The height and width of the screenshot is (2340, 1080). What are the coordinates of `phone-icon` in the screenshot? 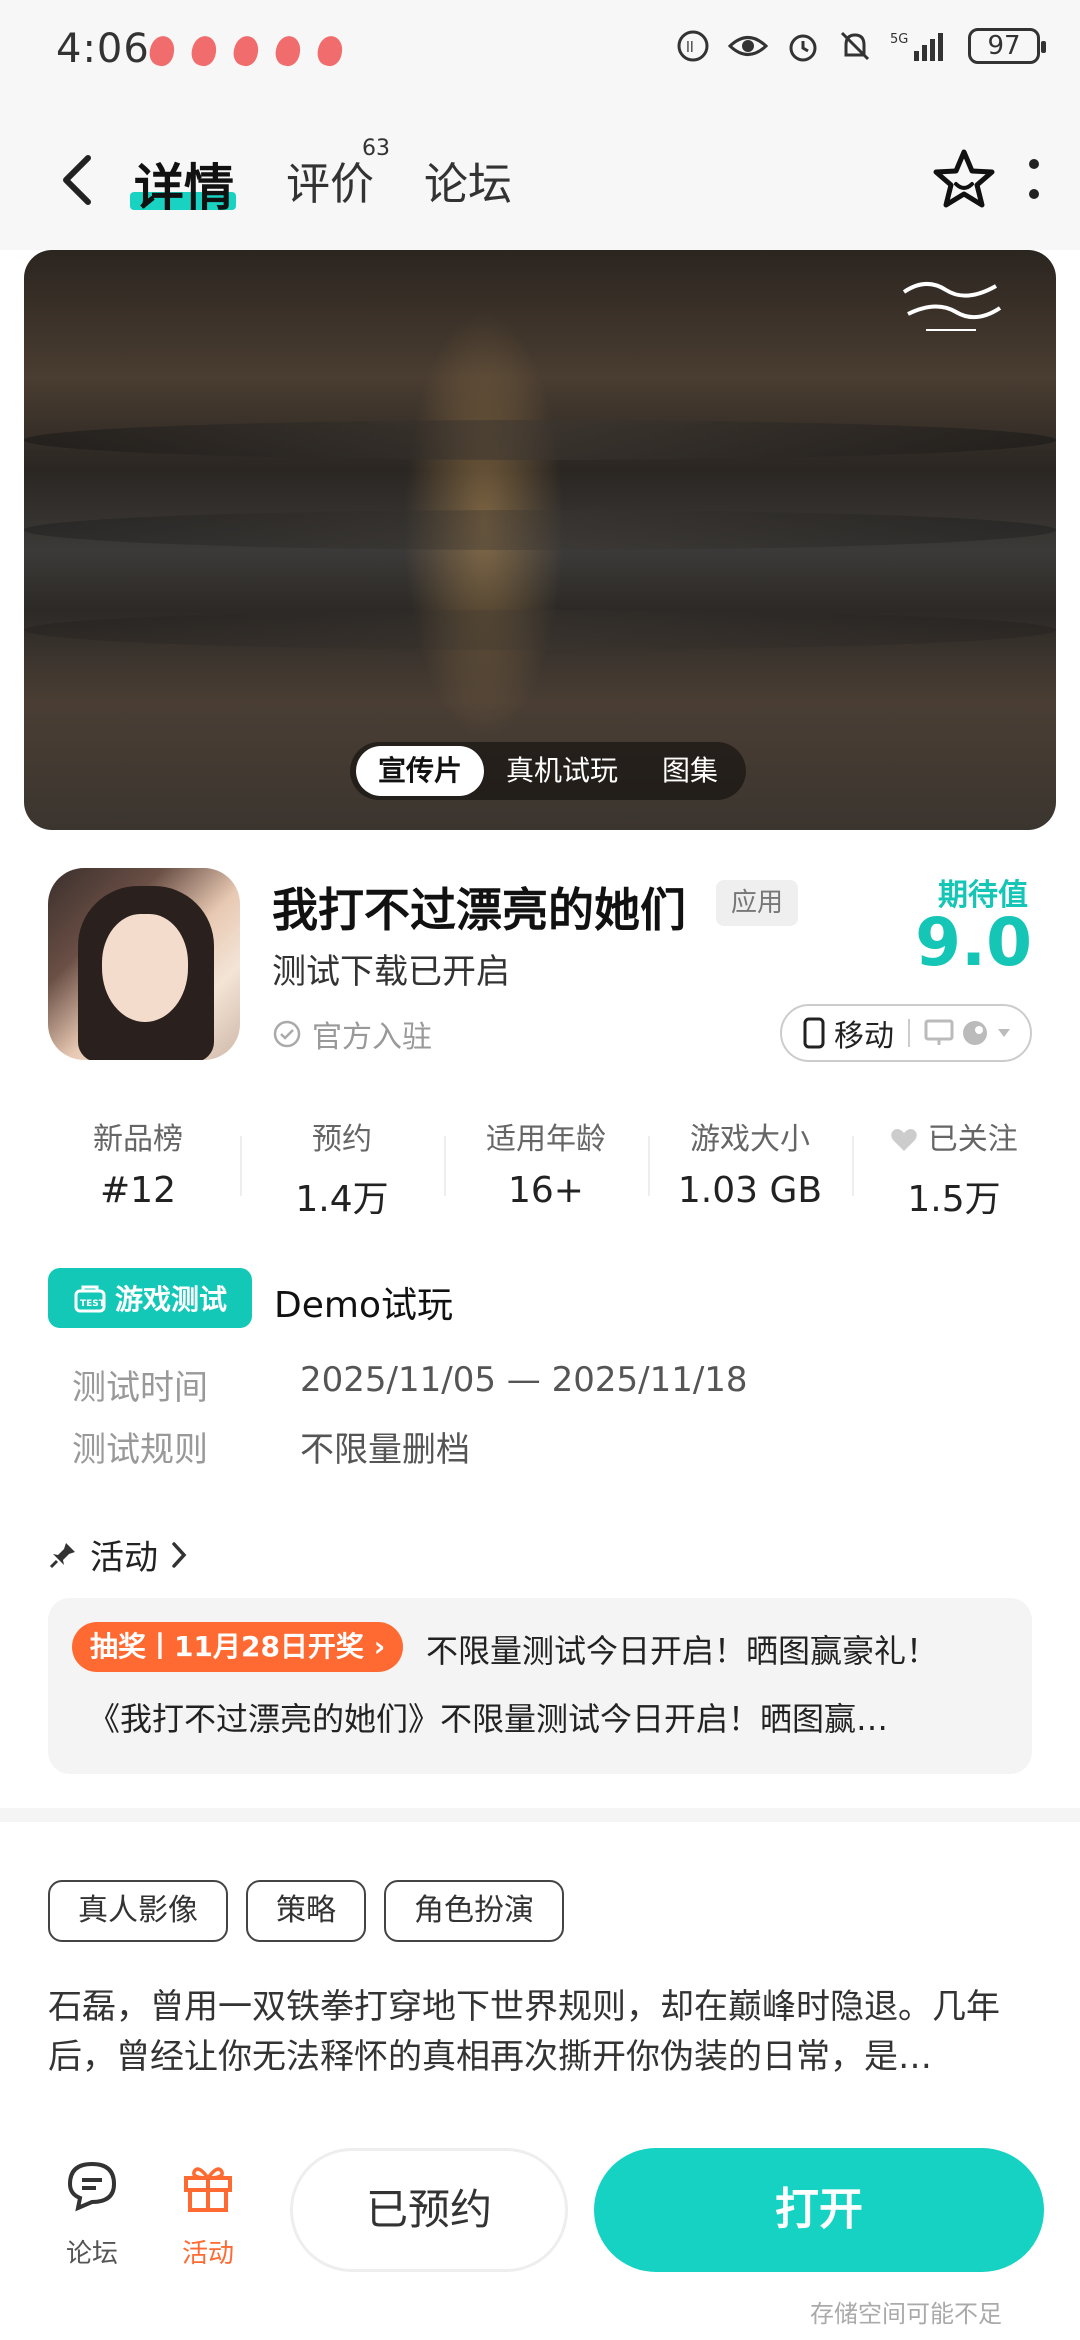 It's located at (814, 1033).